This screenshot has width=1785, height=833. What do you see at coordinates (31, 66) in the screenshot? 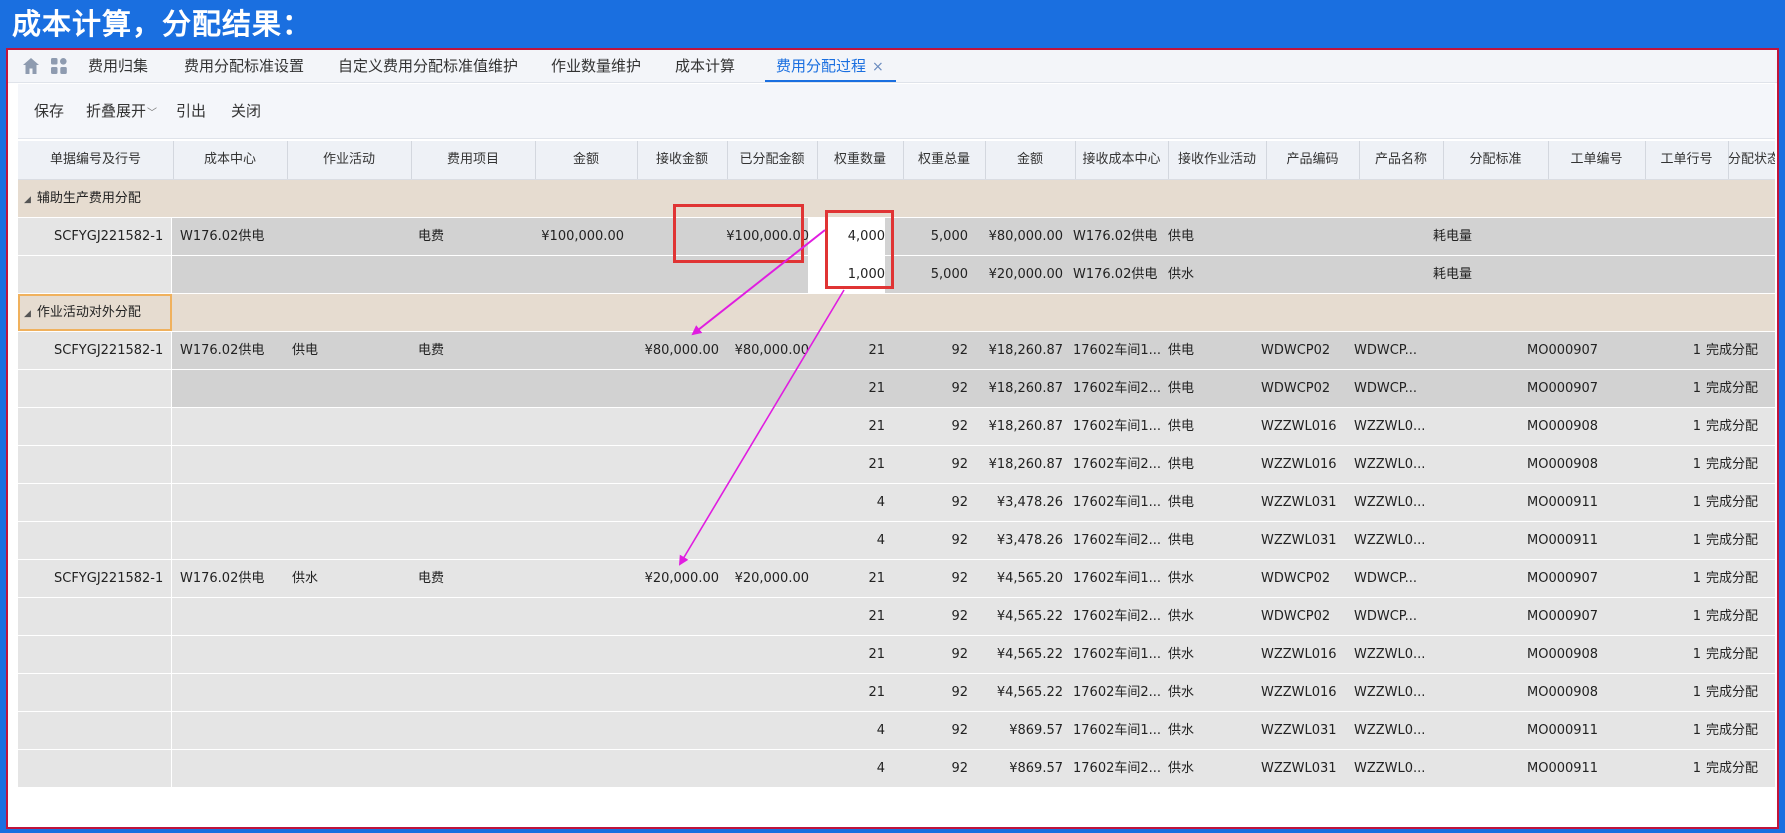
I see `home-icon` at bounding box center [31, 66].